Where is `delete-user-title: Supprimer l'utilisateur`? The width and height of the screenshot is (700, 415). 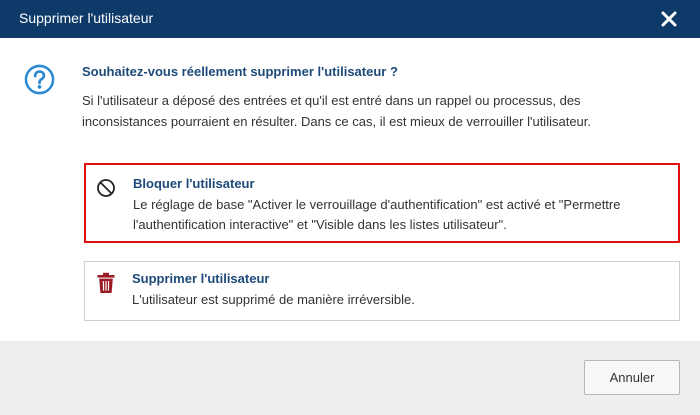 delete-user-title: Supprimer l'utilisateur is located at coordinates (201, 278).